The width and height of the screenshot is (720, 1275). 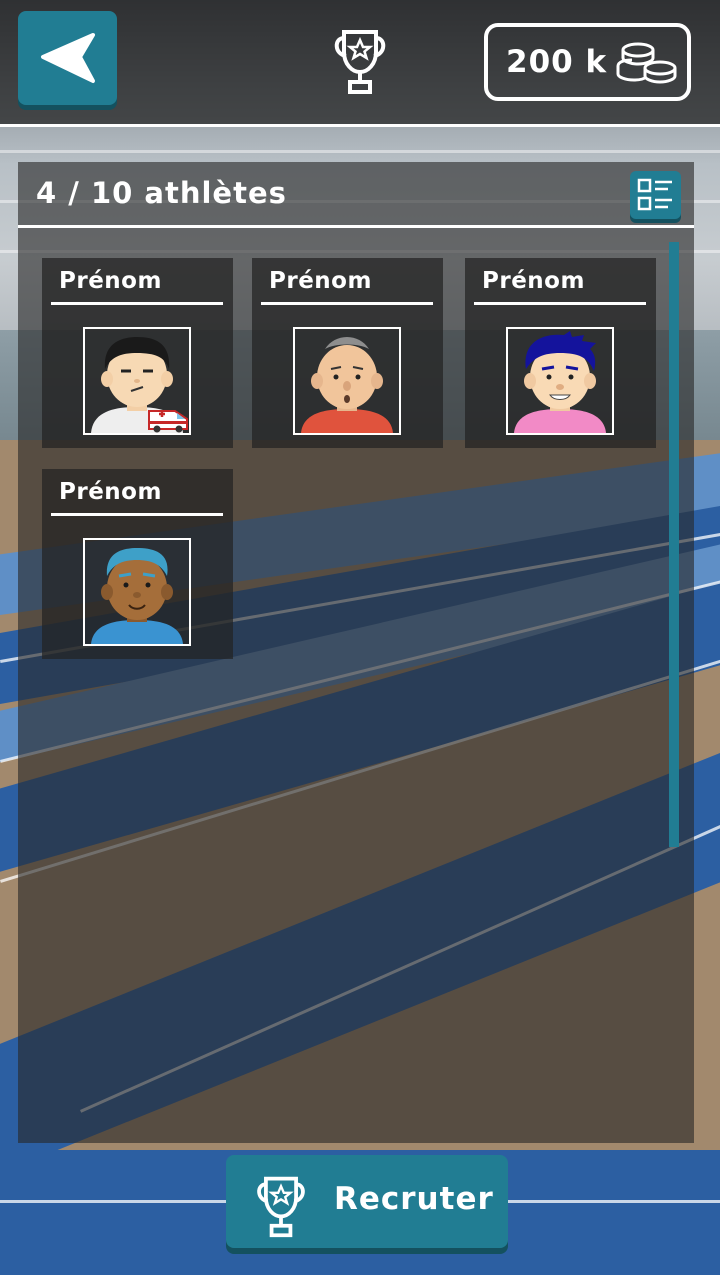 I want to click on list-view-icon, so click(x=654, y=194).